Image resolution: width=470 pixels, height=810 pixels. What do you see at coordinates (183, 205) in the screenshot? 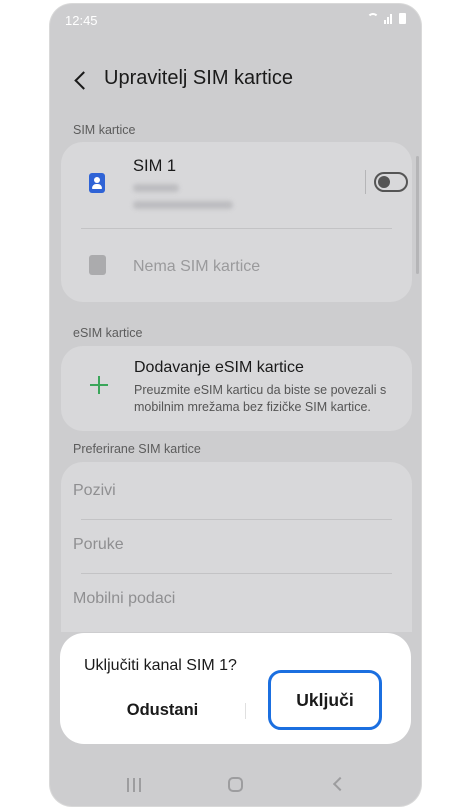
I see `sim1-number-redacted` at bounding box center [183, 205].